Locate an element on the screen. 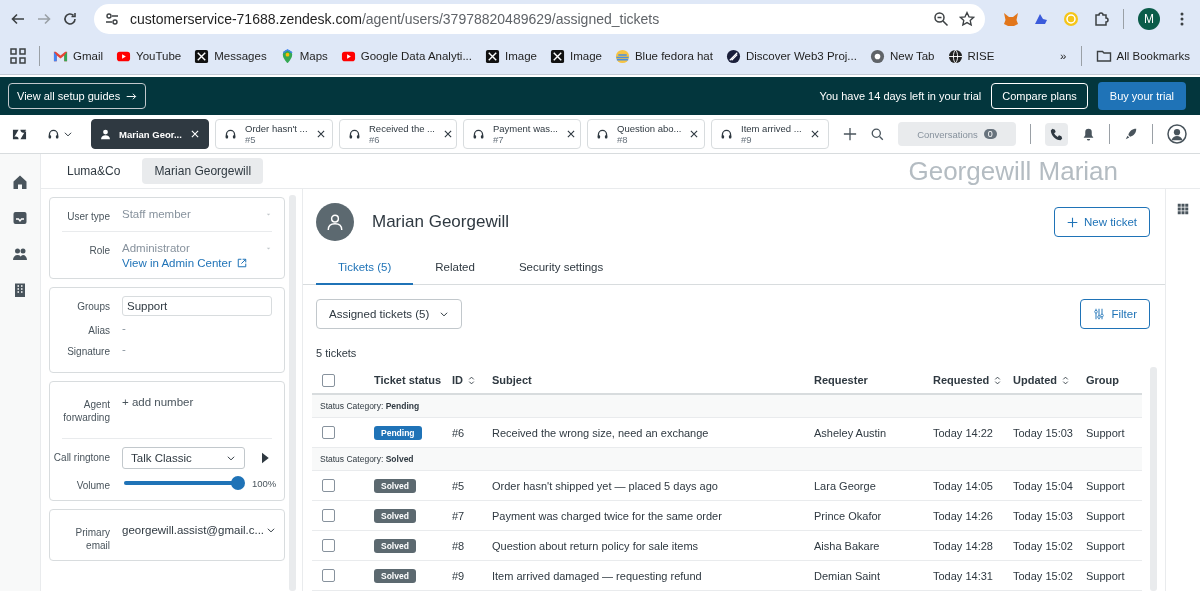 The height and width of the screenshot is (591, 1200). workspace-tab: Received the ... #6 is located at coordinates (398, 134).